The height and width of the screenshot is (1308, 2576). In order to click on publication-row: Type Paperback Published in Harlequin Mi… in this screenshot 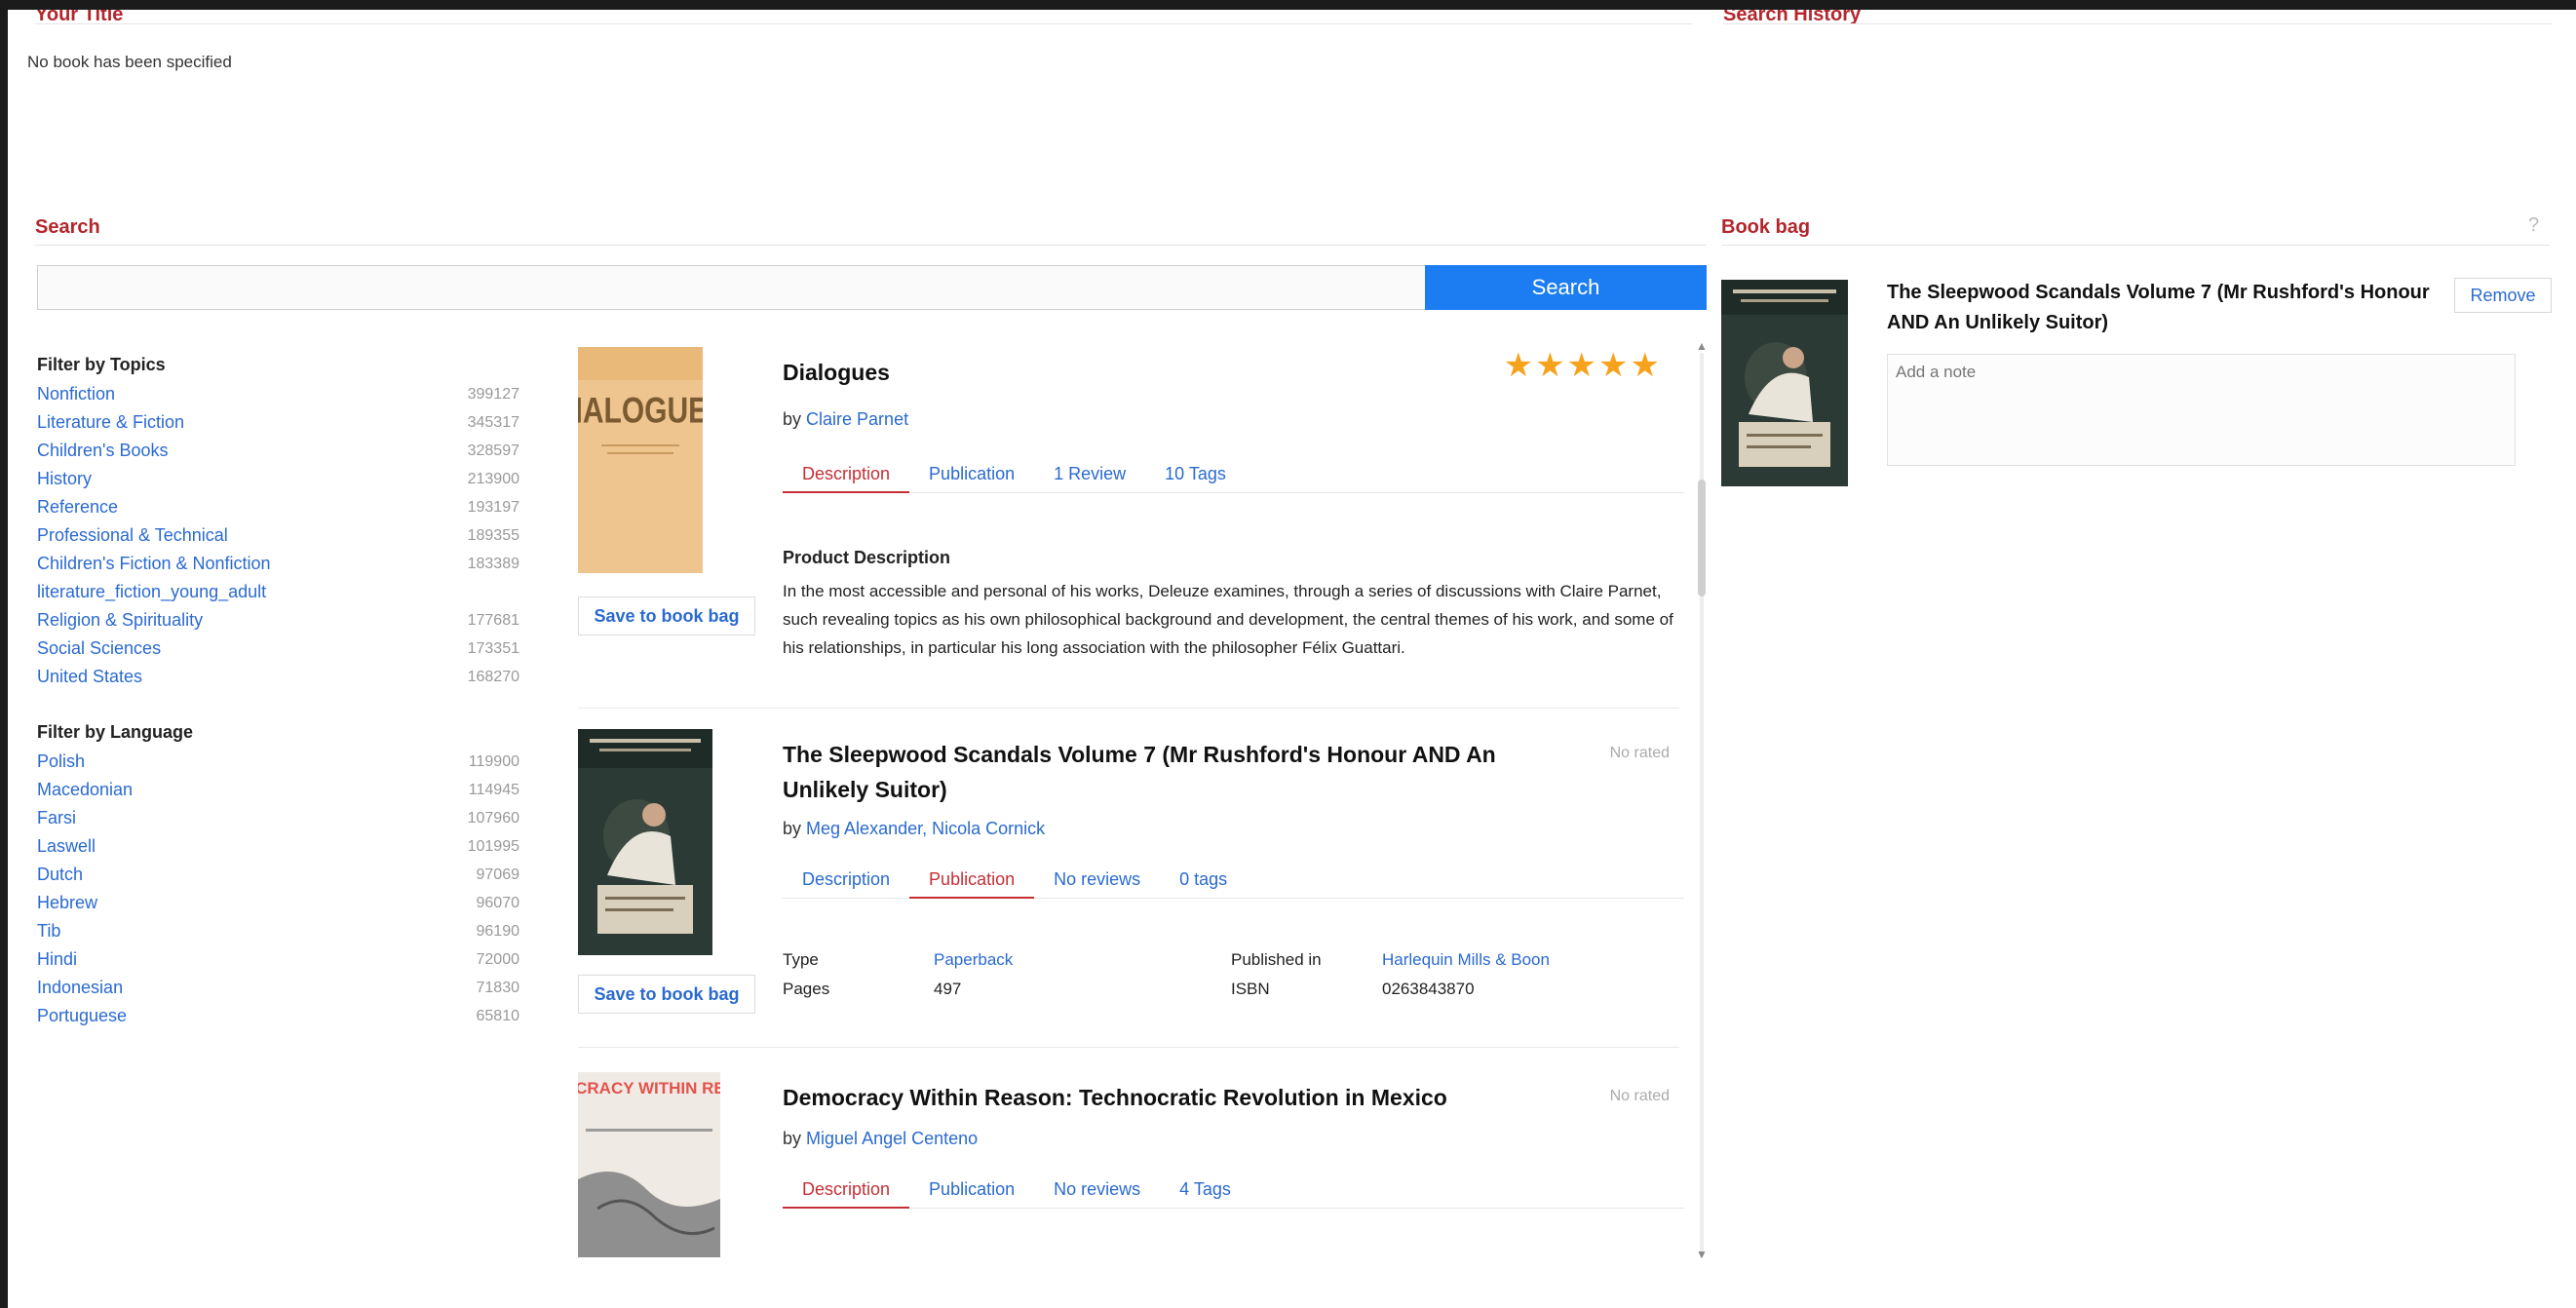, I will do `click(1211, 960)`.